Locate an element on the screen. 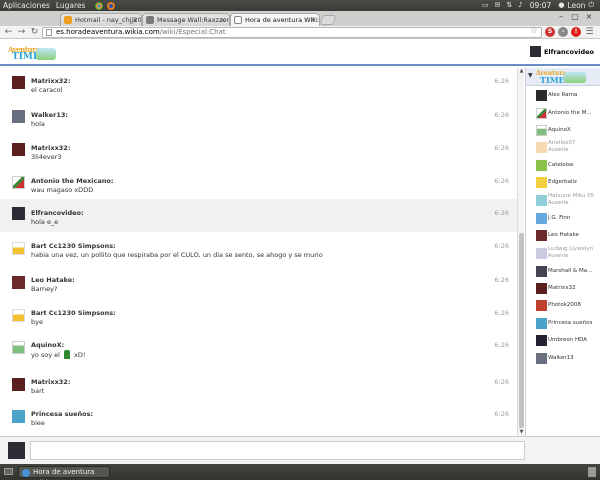 Image resolution: width=600 pixels, height=480 pixels. tray-keyboard-icon: ▭ is located at coordinates (485, 5).